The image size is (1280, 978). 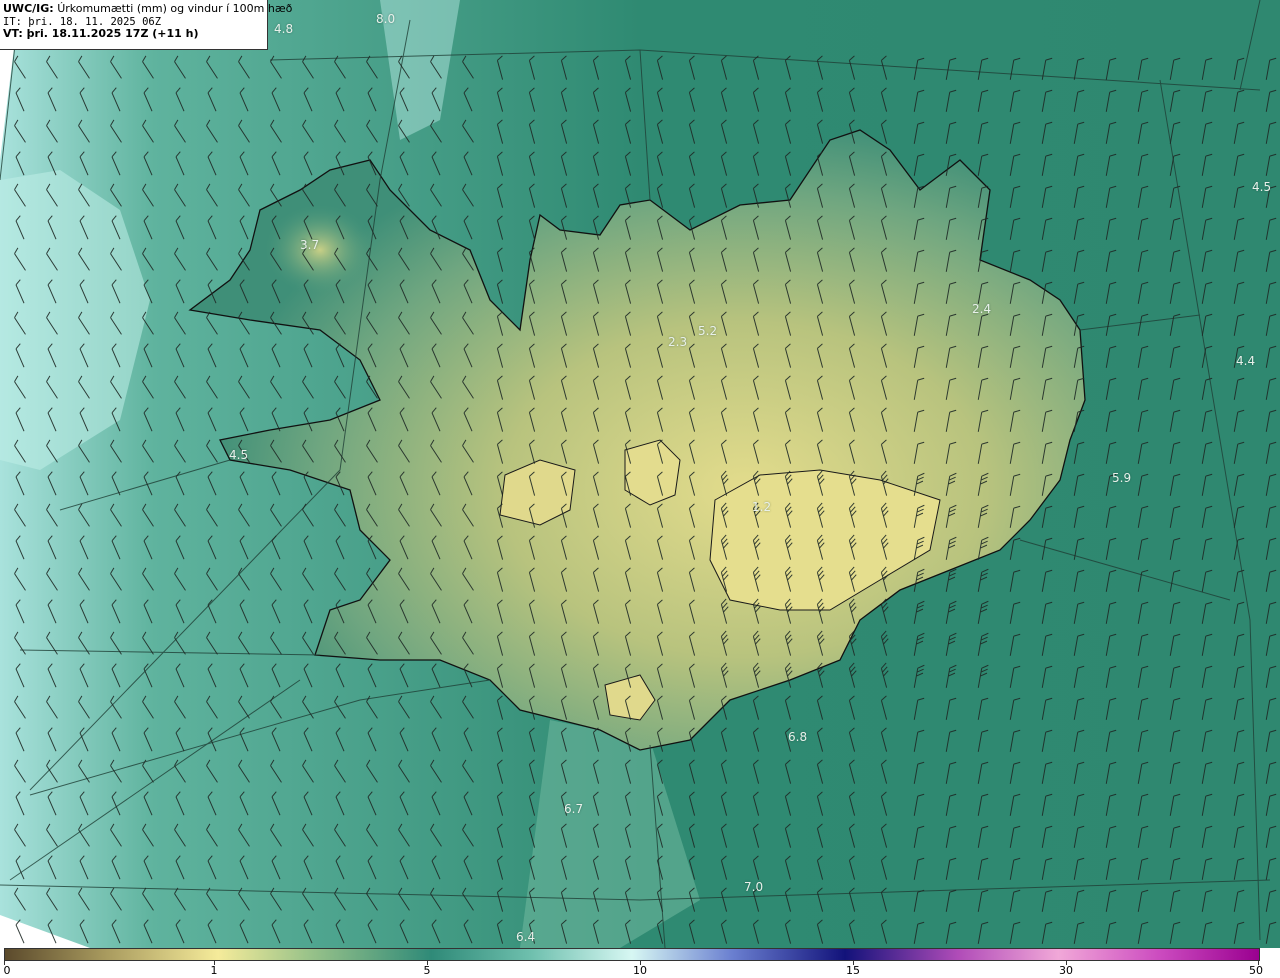 I want to click on westfjords-highland, so click(x=320, y=250).